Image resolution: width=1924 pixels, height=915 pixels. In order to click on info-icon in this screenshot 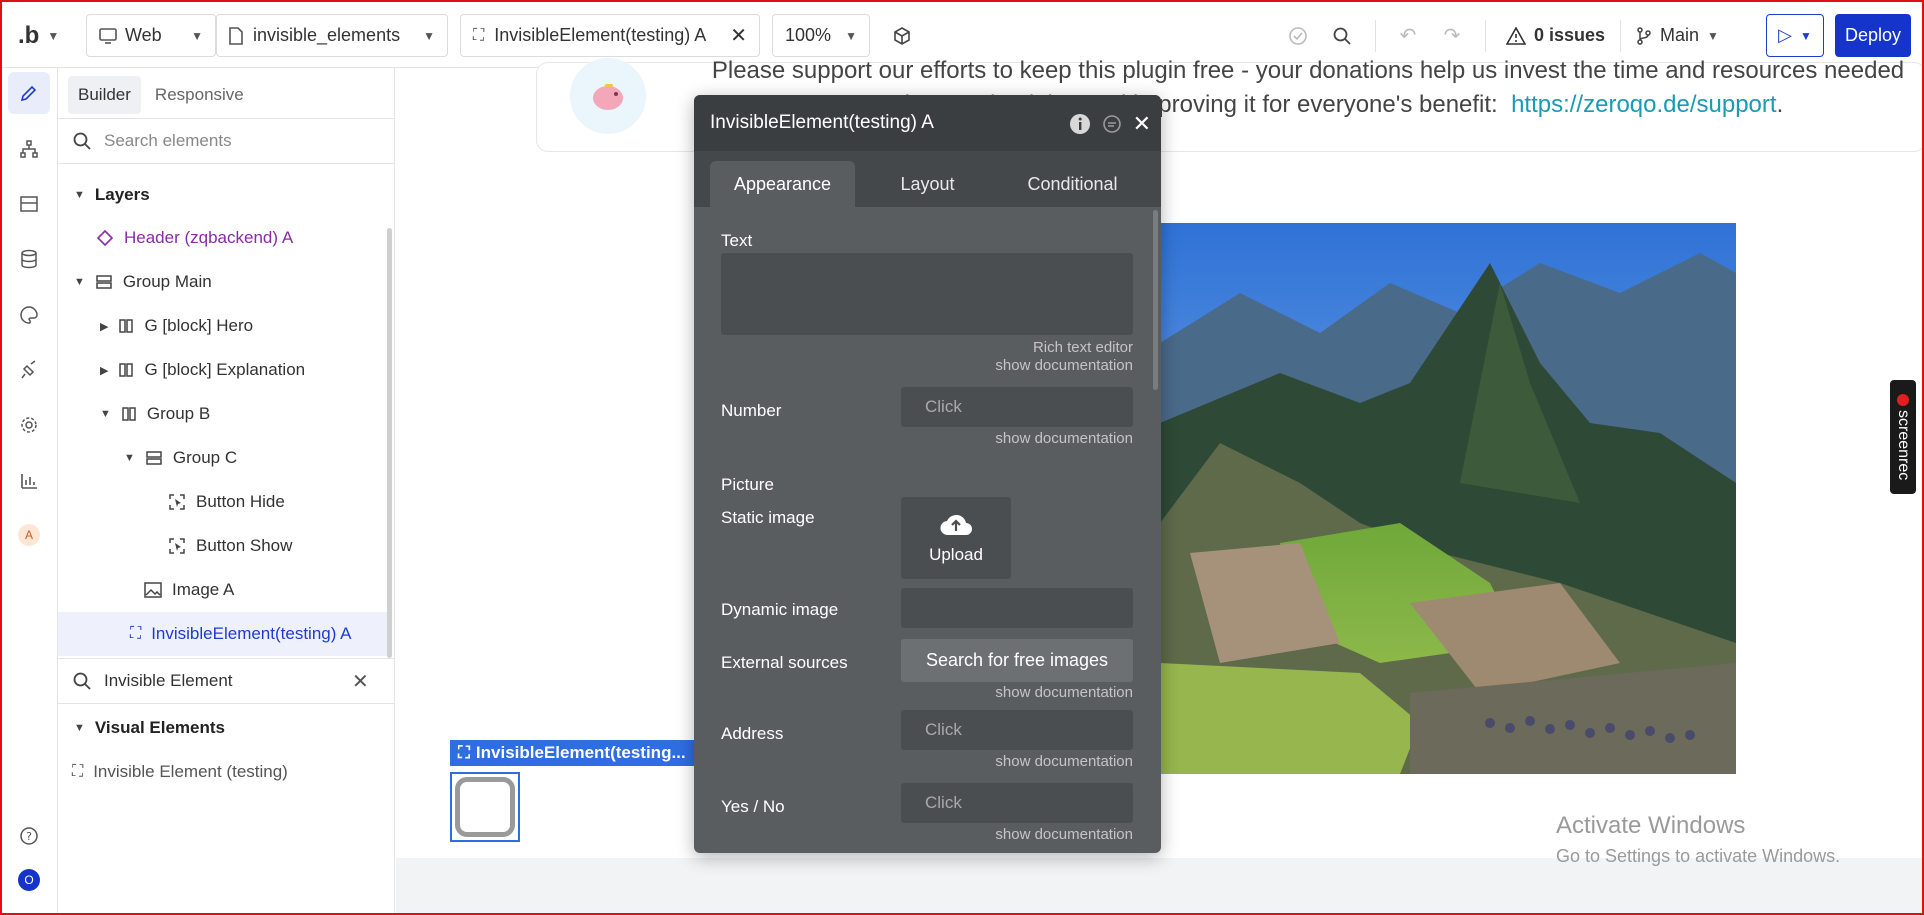, I will do `click(1080, 124)`.